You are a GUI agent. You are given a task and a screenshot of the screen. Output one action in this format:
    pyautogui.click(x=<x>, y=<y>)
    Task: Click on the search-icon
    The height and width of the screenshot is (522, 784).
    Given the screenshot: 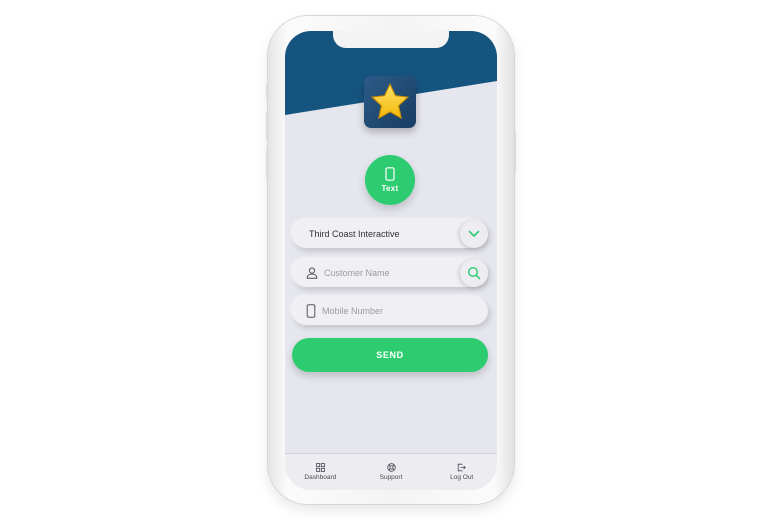 What is the action you would take?
    pyautogui.click(x=474, y=273)
    